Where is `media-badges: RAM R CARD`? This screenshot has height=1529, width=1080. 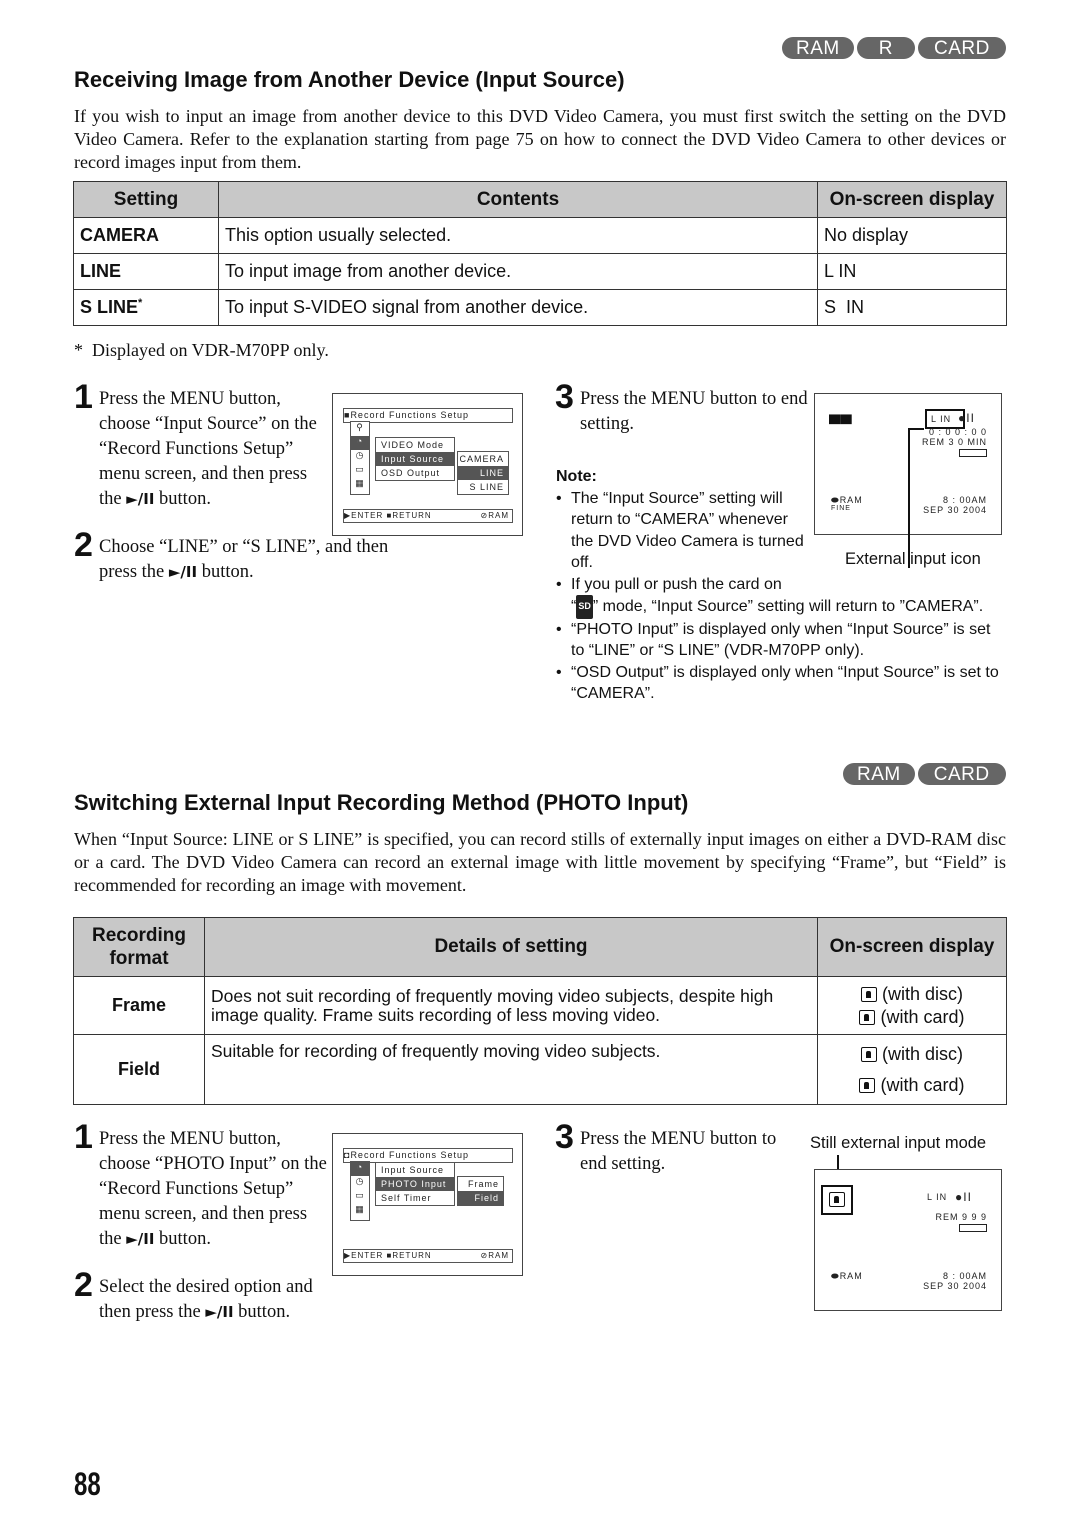
media-badges: RAM R CARD is located at coordinates (894, 48).